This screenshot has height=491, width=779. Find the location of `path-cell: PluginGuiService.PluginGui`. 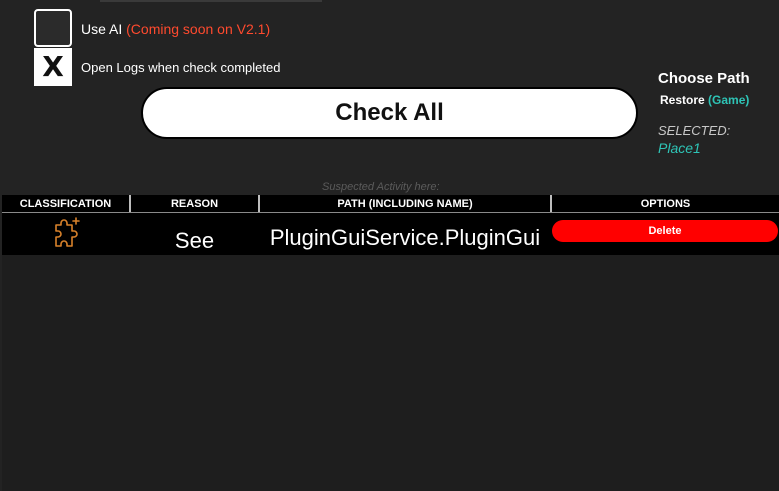

path-cell: PluginGuiService.PluginGui is located at coordinates (405, 237).